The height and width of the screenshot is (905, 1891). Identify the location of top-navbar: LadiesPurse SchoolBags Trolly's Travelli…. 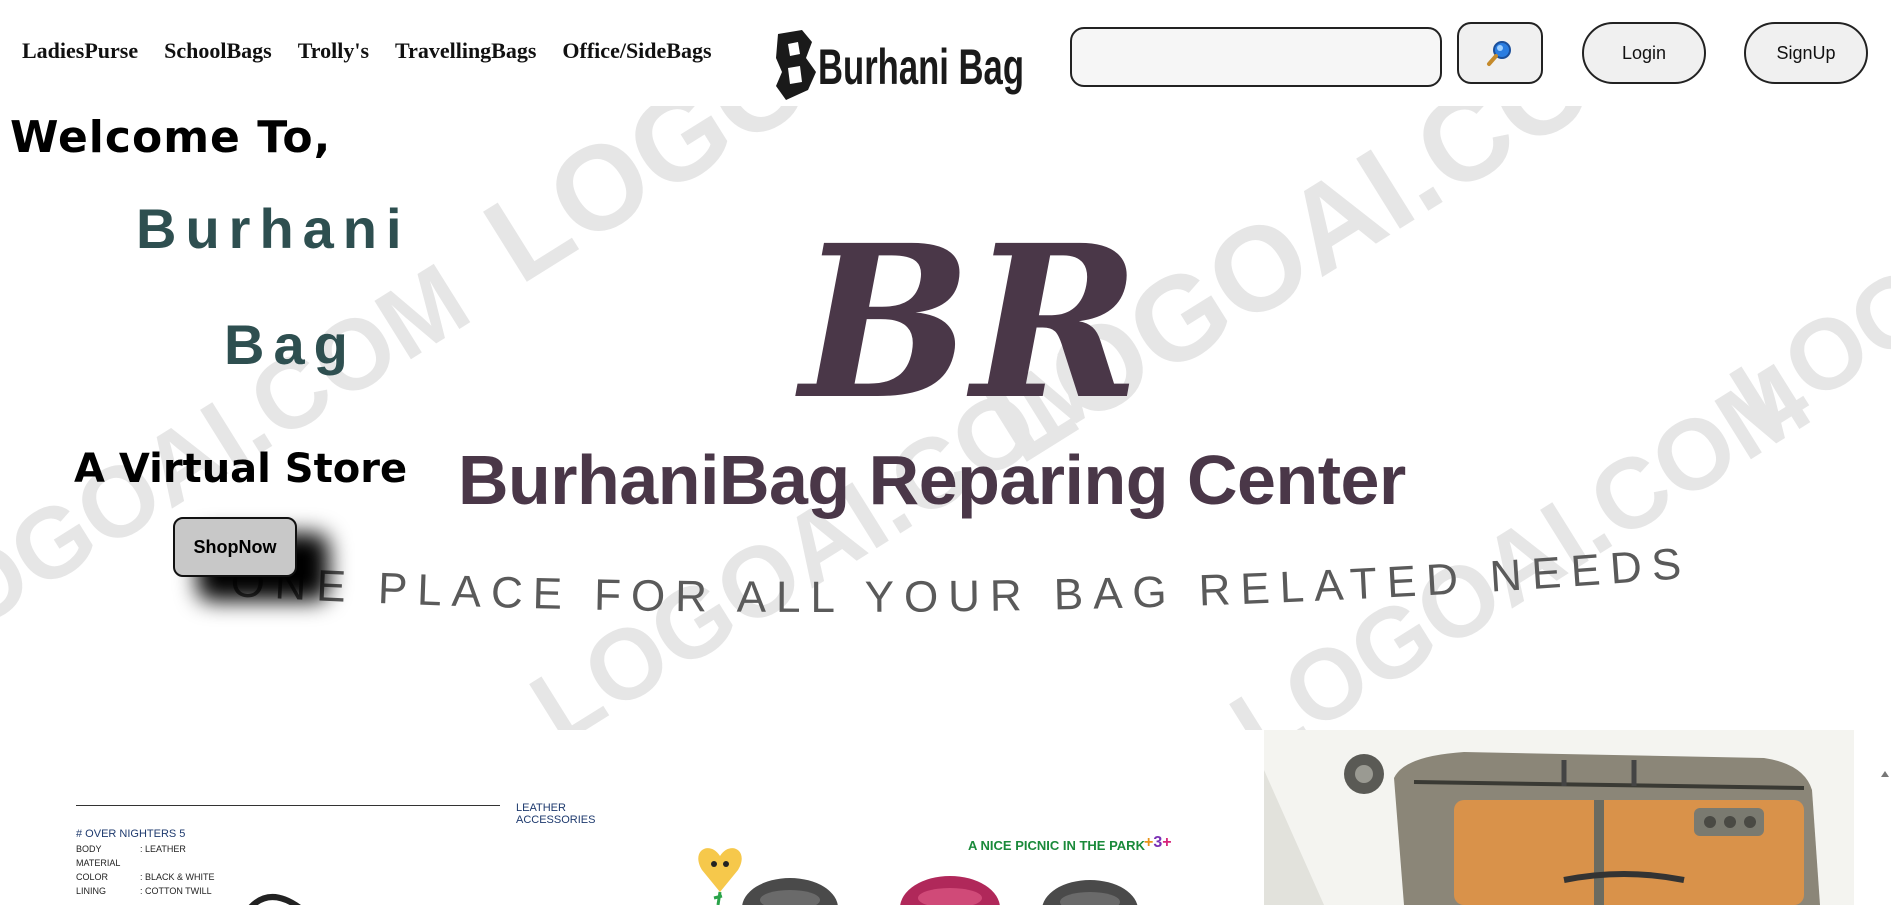
(945, 53).